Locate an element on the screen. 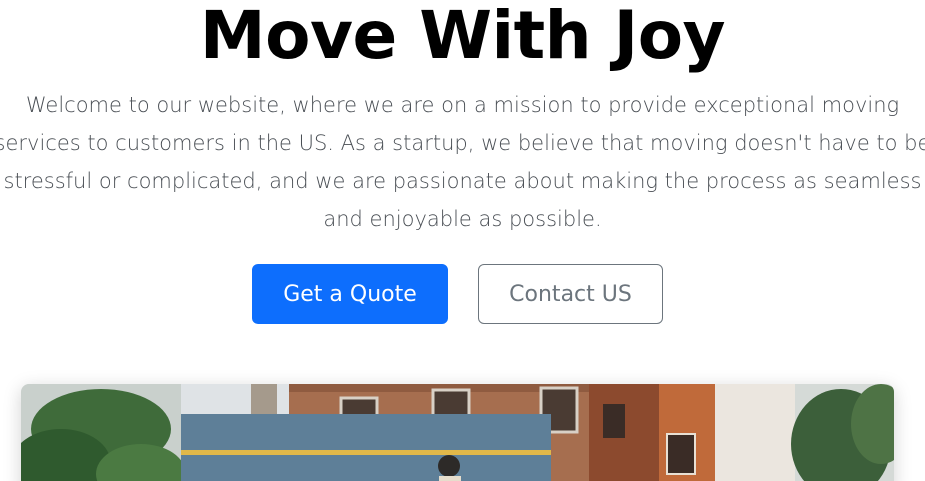 The width and height of the screenshot is (925, 481). get-quote-button: Get a Quote is located at coordinates (350, 294).